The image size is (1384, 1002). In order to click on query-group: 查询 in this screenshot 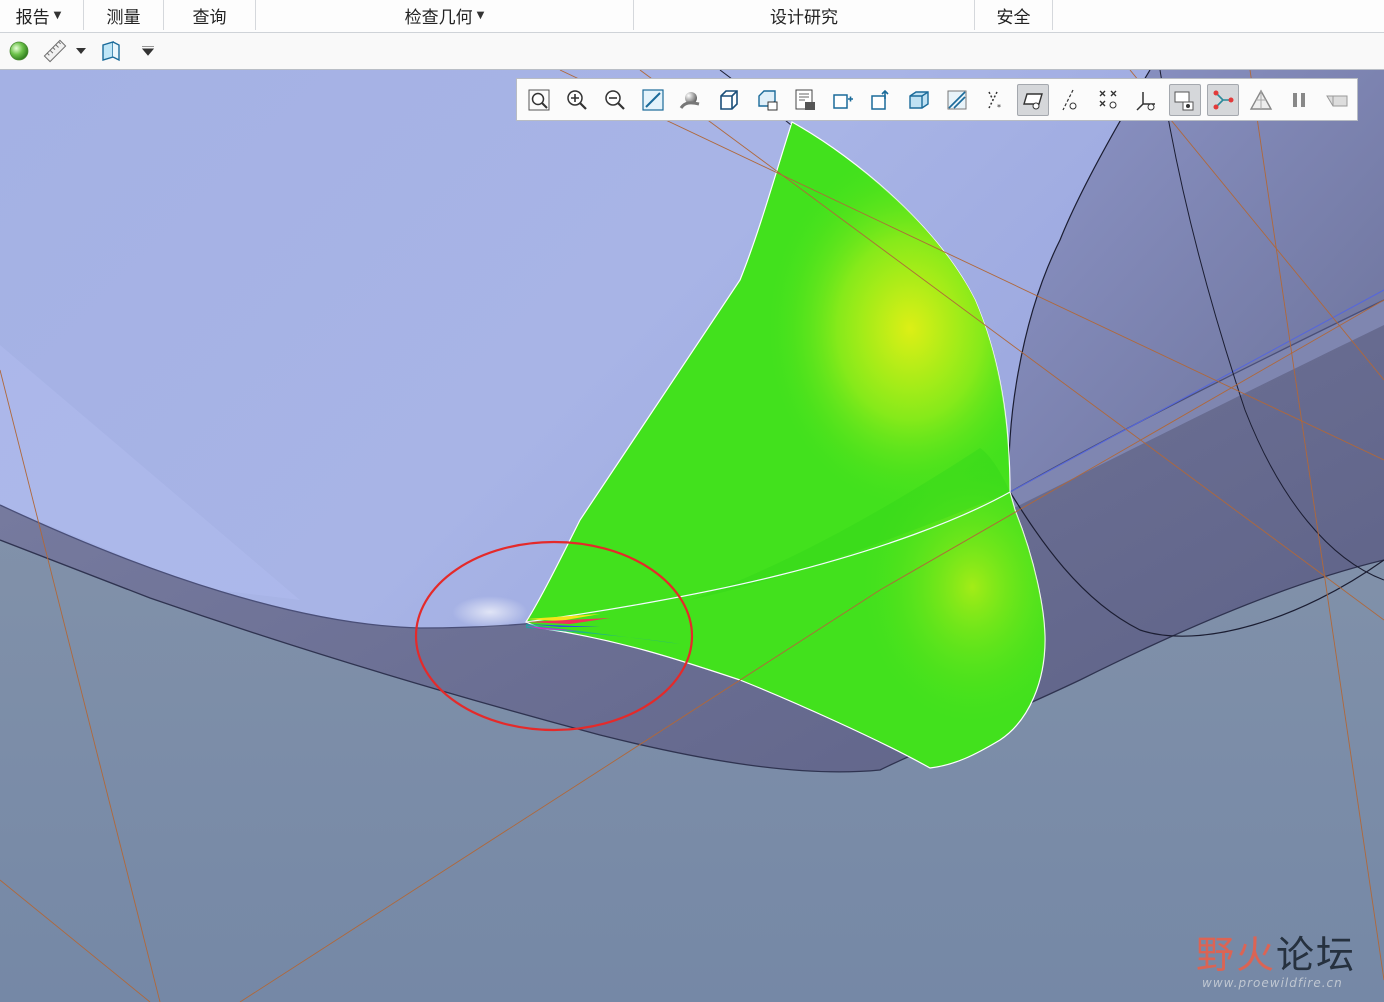, I will do `click(210, 15)`.